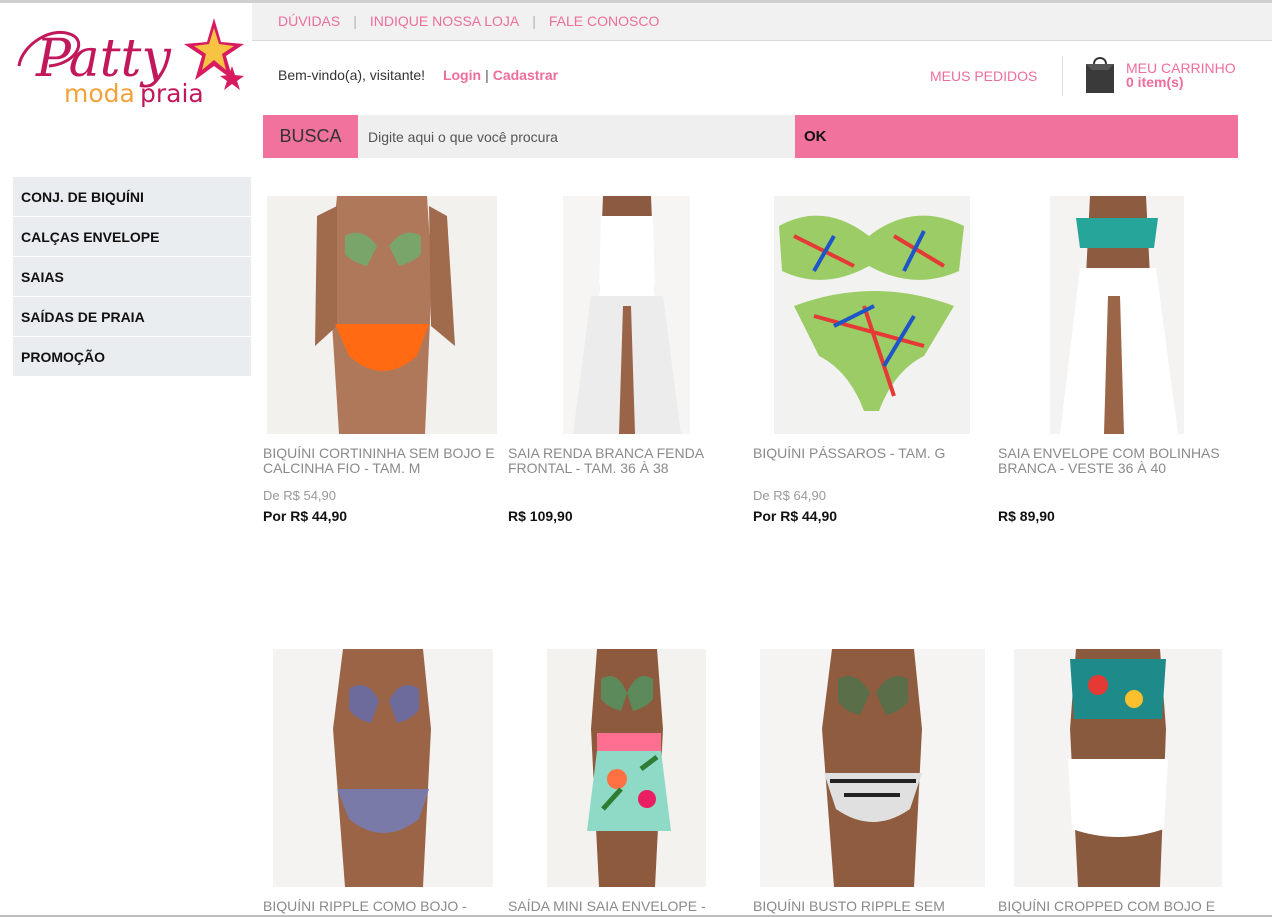 The width and height of the screenshot is (1272, 917). I want to click on starfish-icon, so click(214, 49).